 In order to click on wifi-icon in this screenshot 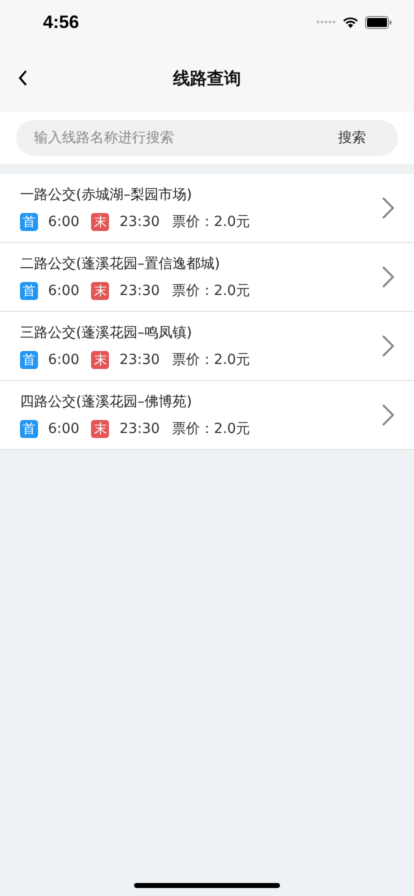, I will do `click(350, 22)`.